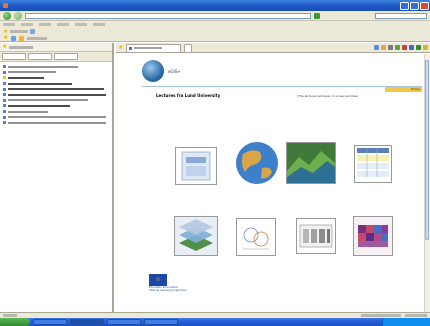  Describe the element at coordinates (215, 5) in the screenshot. I see `window-titlebar` at that location.